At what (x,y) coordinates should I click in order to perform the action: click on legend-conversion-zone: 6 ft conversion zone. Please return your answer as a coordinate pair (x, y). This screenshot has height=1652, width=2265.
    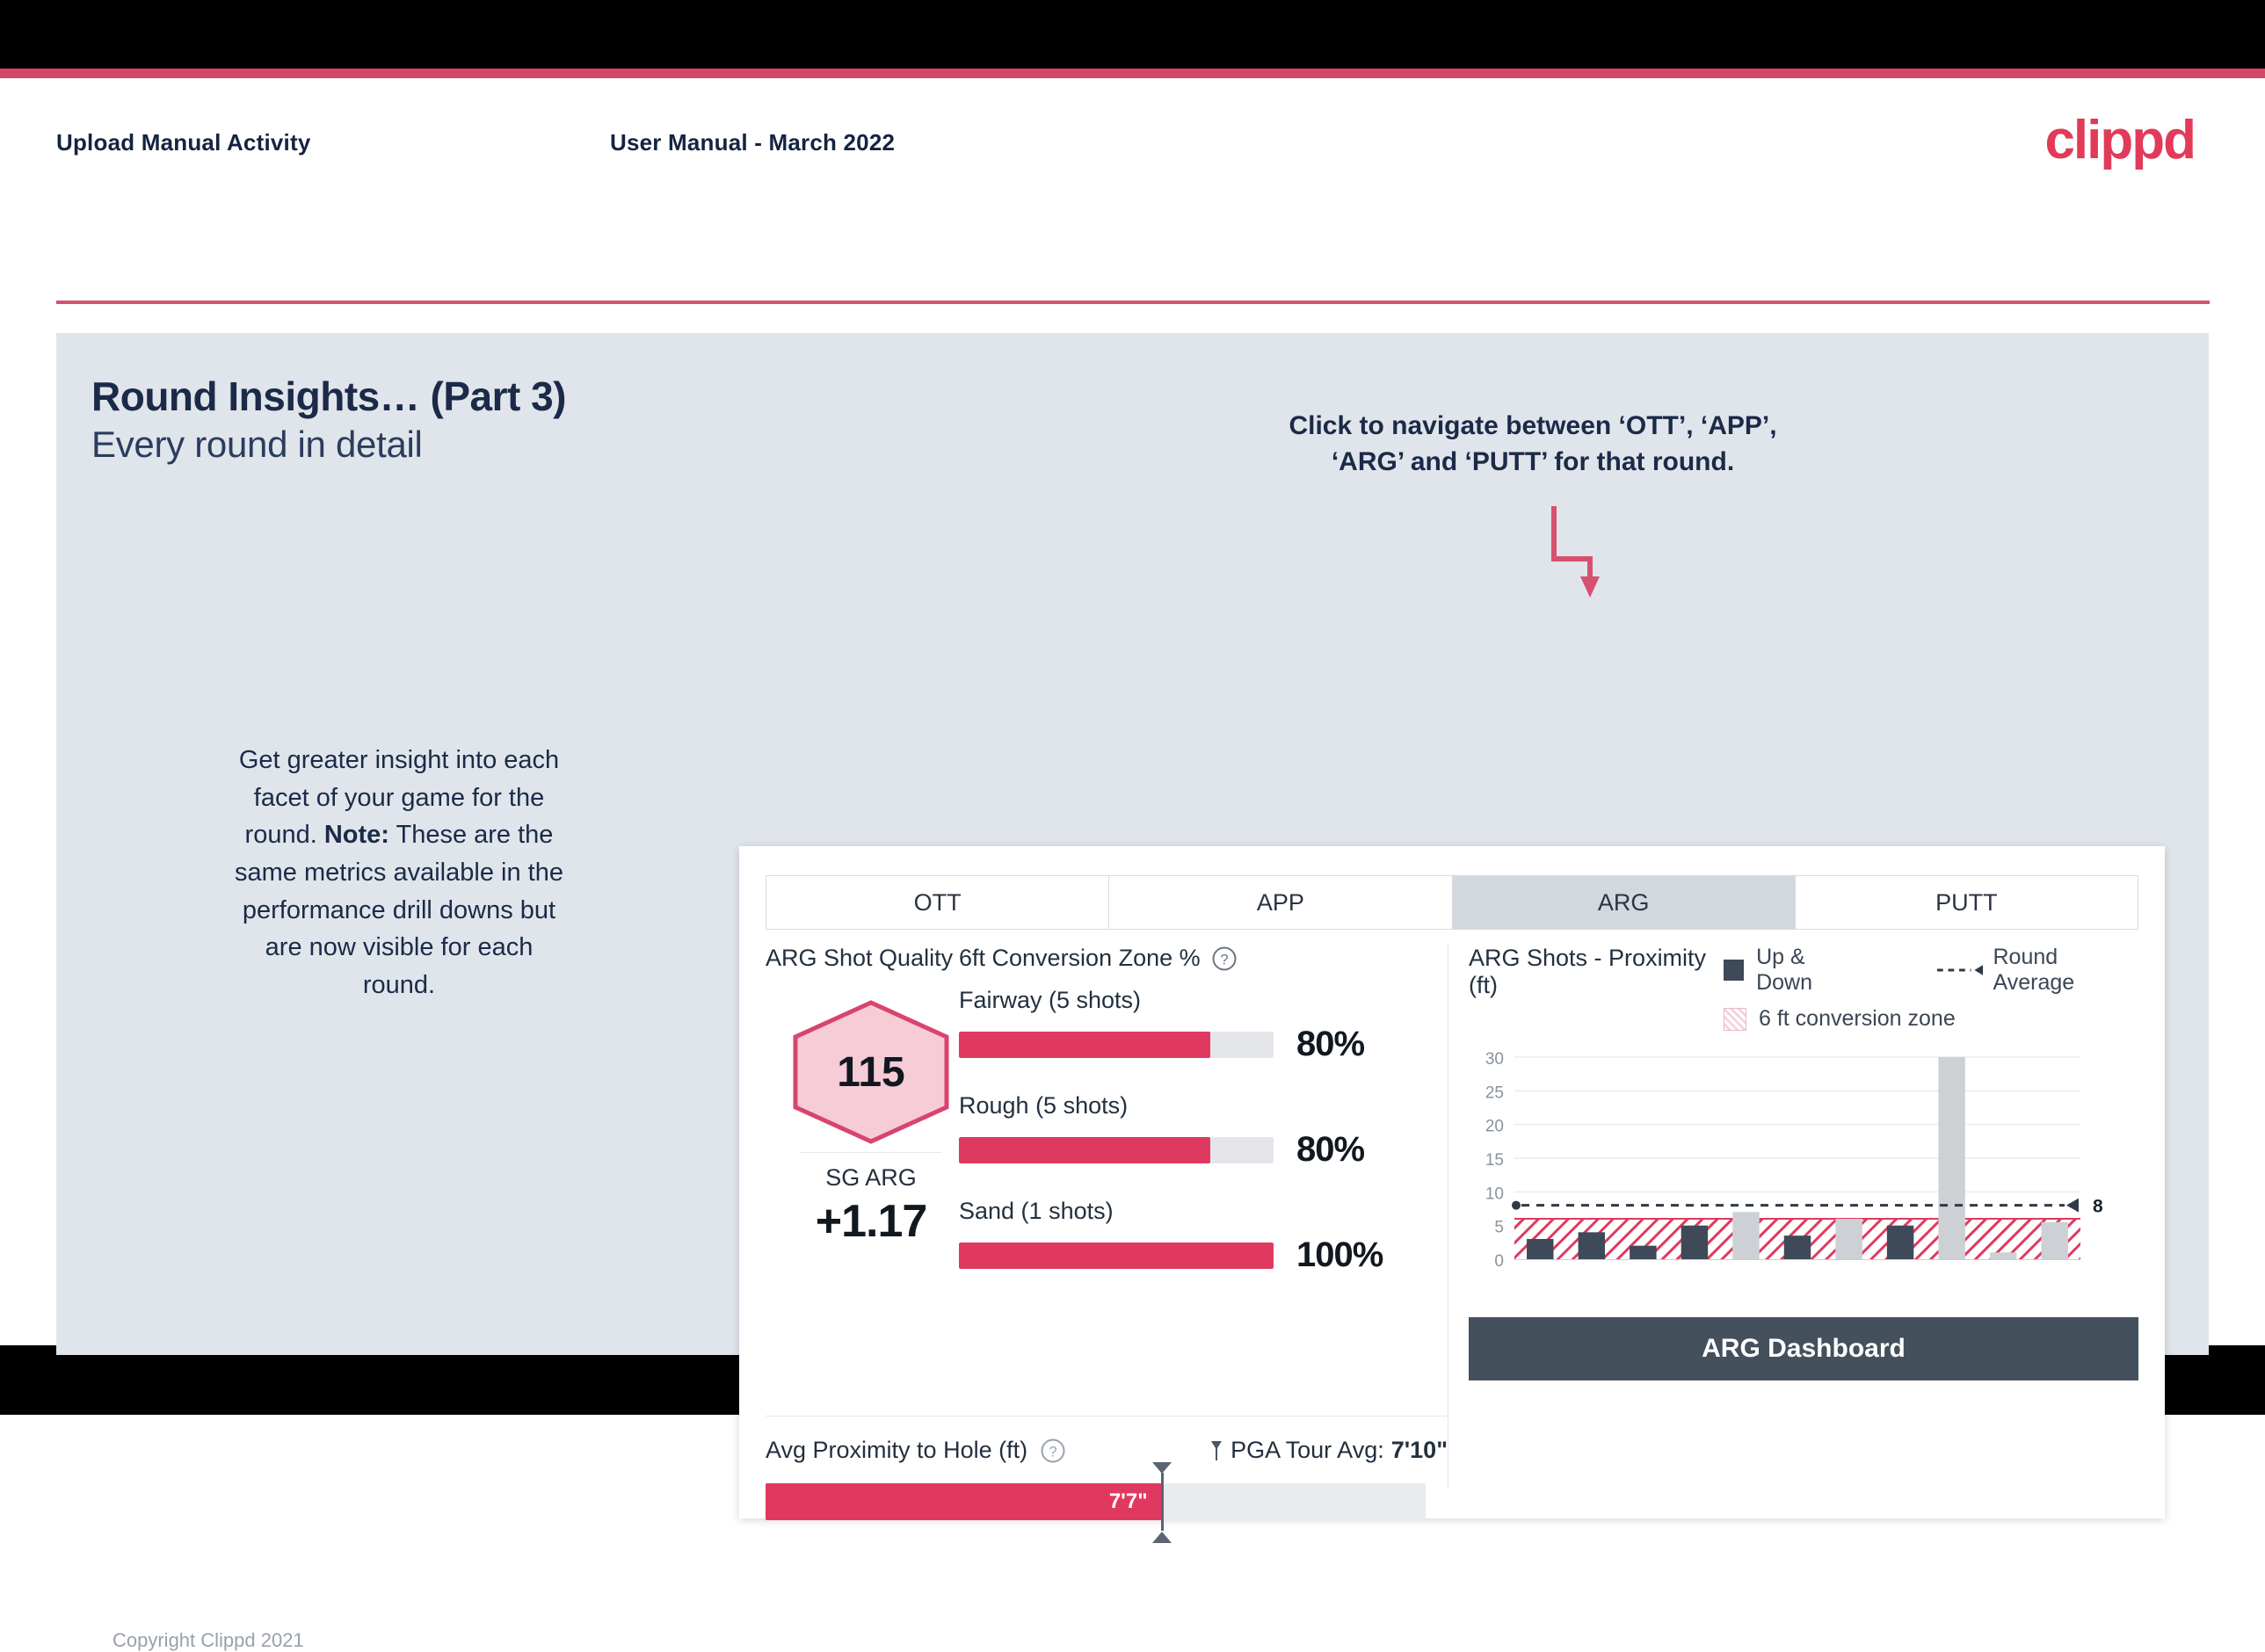
    Looking at the image, I should click on (1840, 1019).